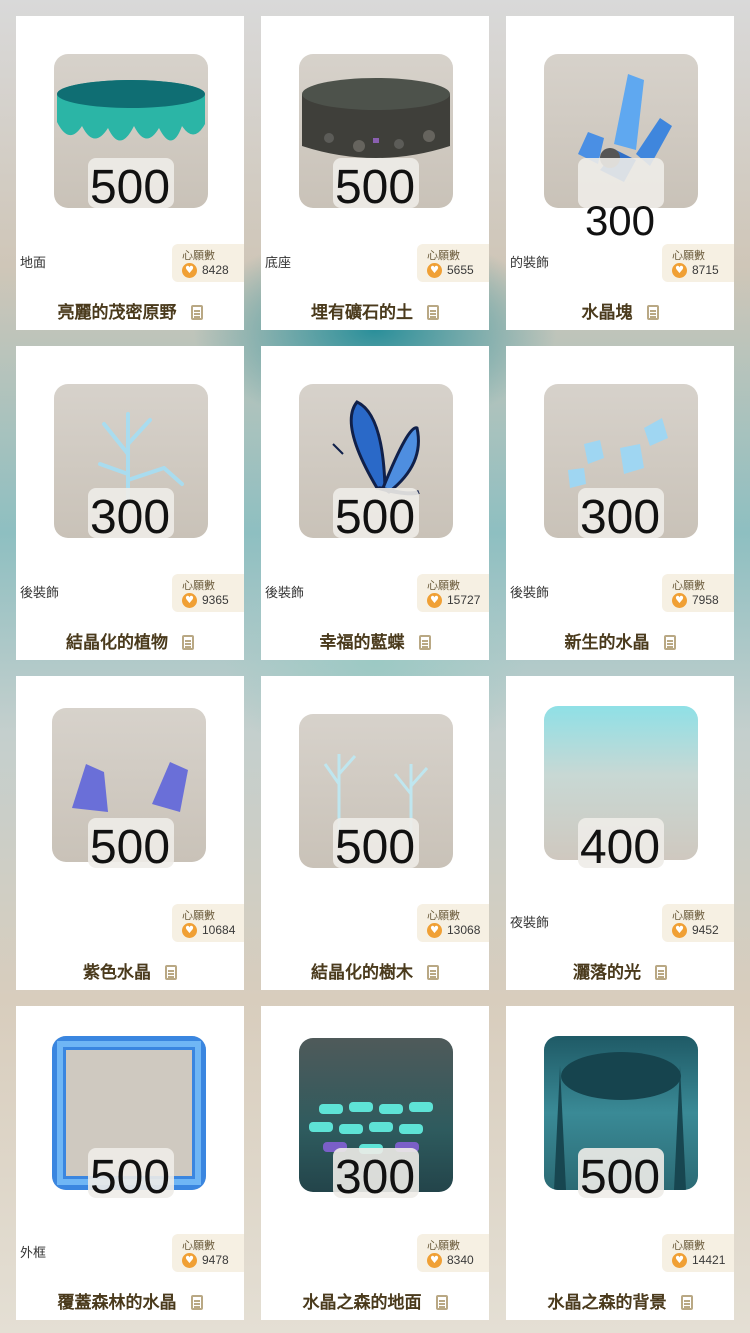 The image size is (750, 1333). Describe the element at coordinates (130, 970) in the screenshot. I see `item-name: 紫色水晶` at that location.